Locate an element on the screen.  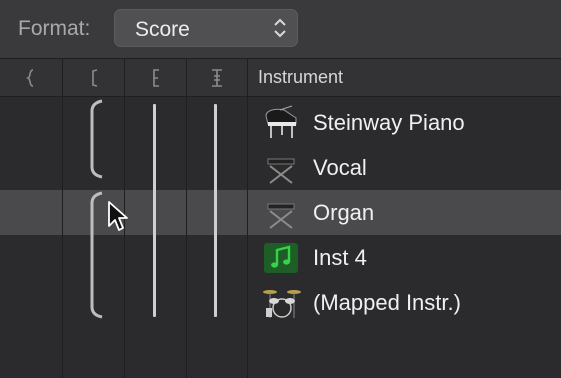
column-header: Instrument is located at coordinates (280, 78).